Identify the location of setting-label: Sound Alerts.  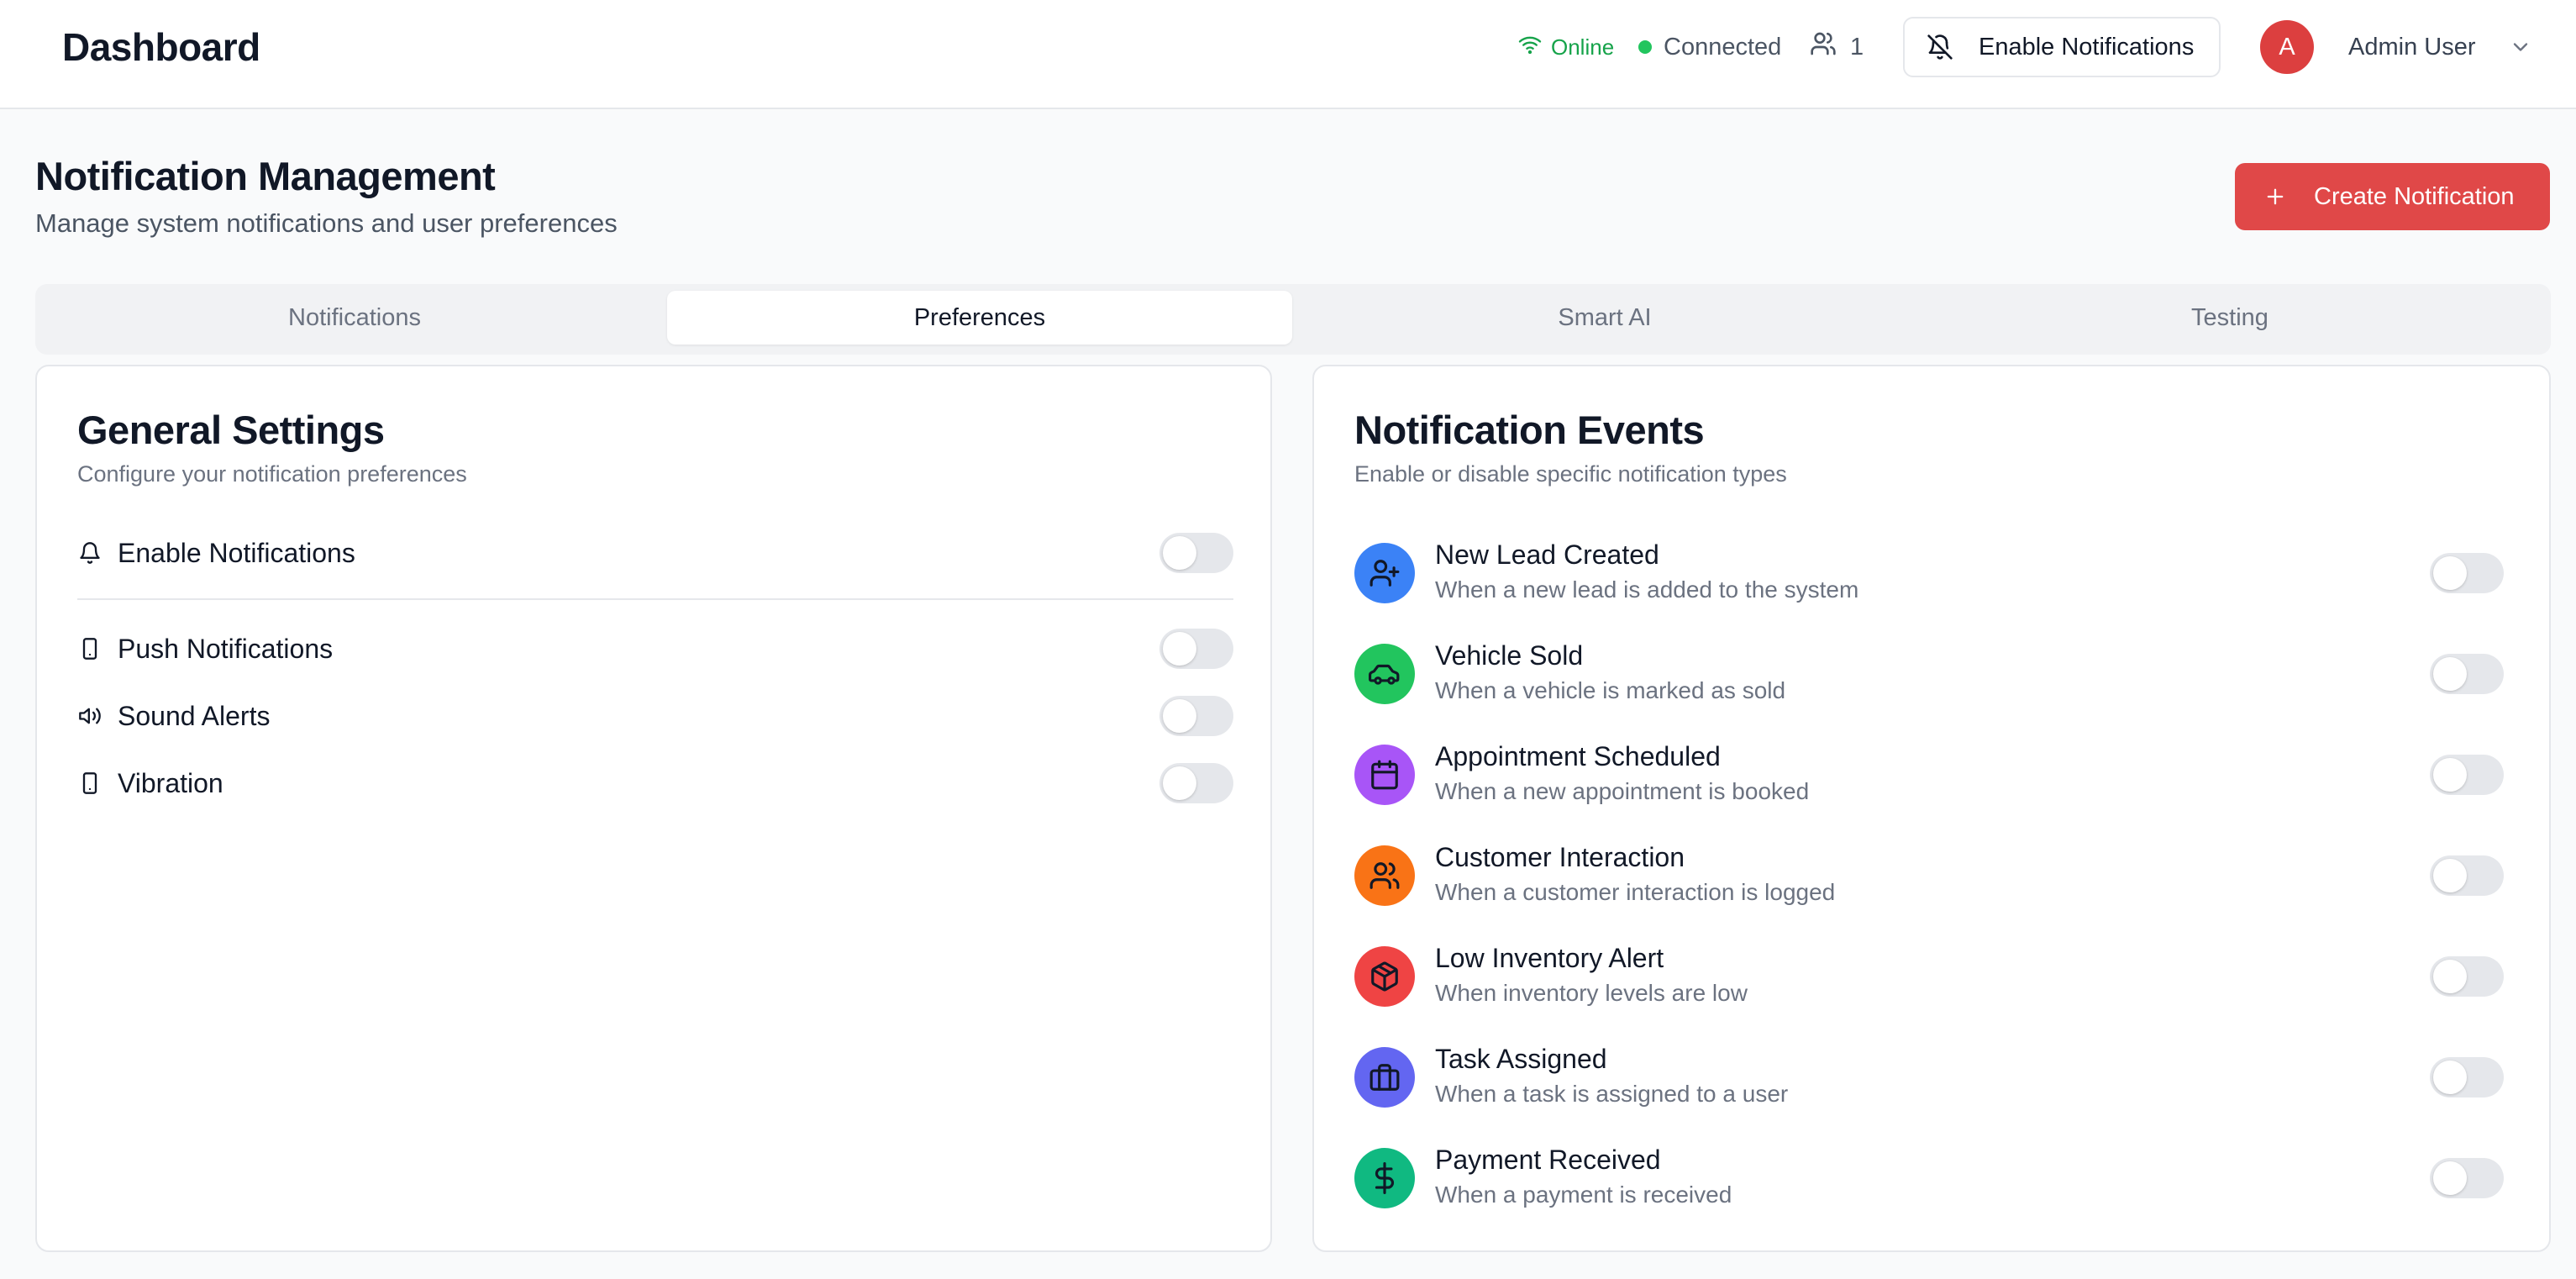
(194, 715).